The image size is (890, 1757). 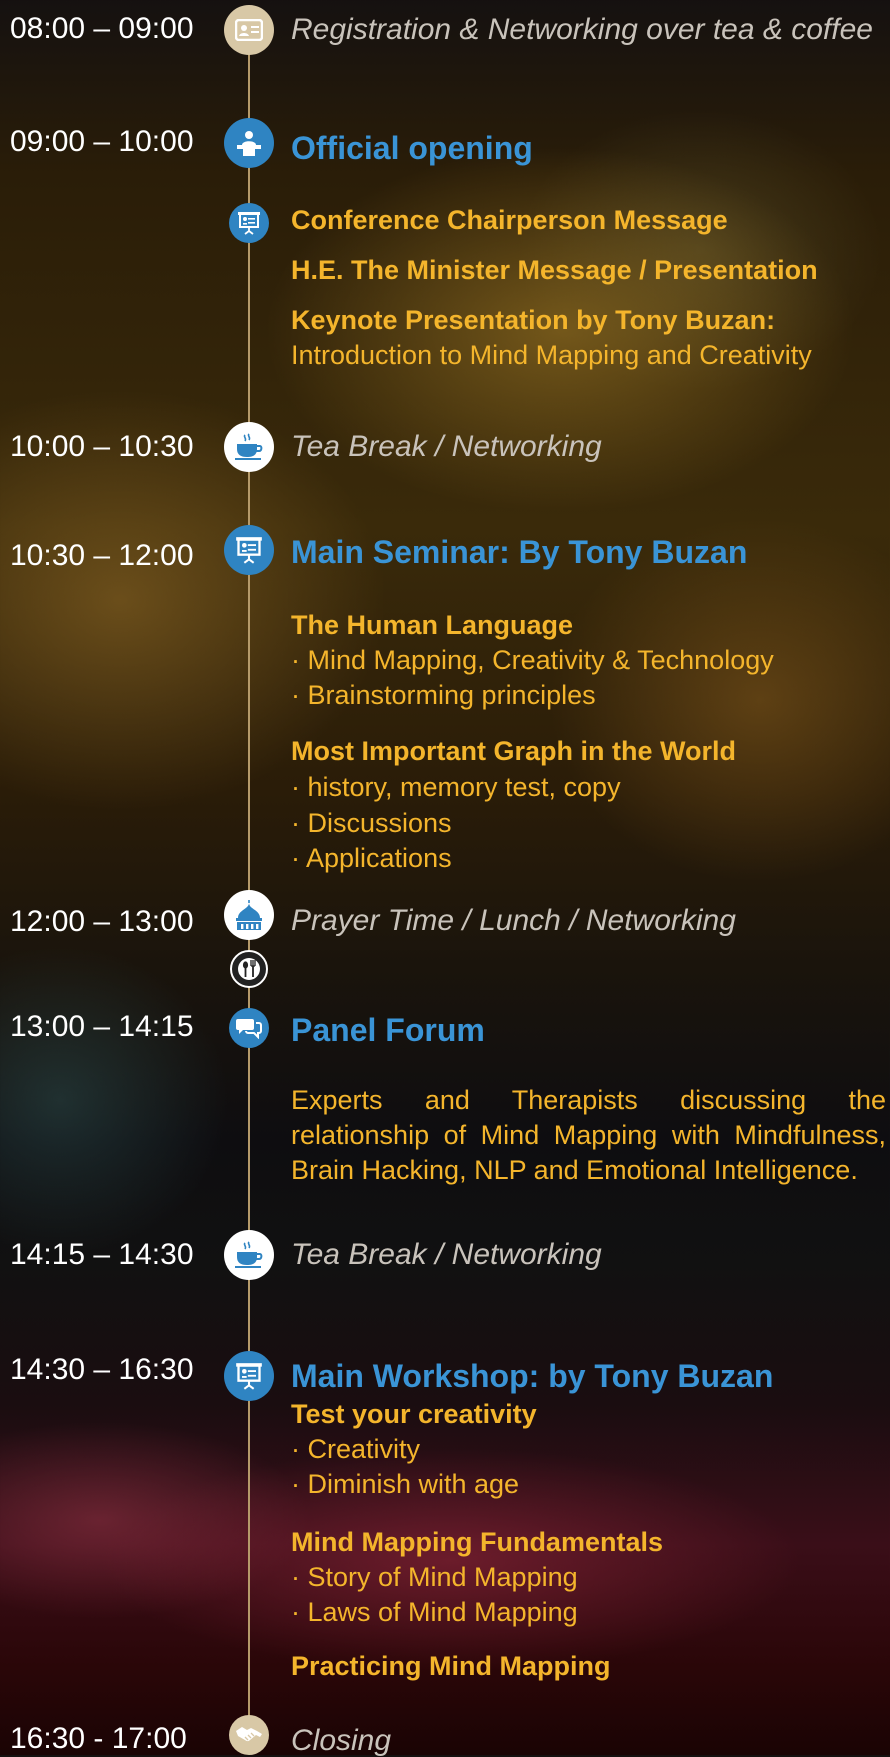 I want to click on timeline-line, so click(x=249, y=883).